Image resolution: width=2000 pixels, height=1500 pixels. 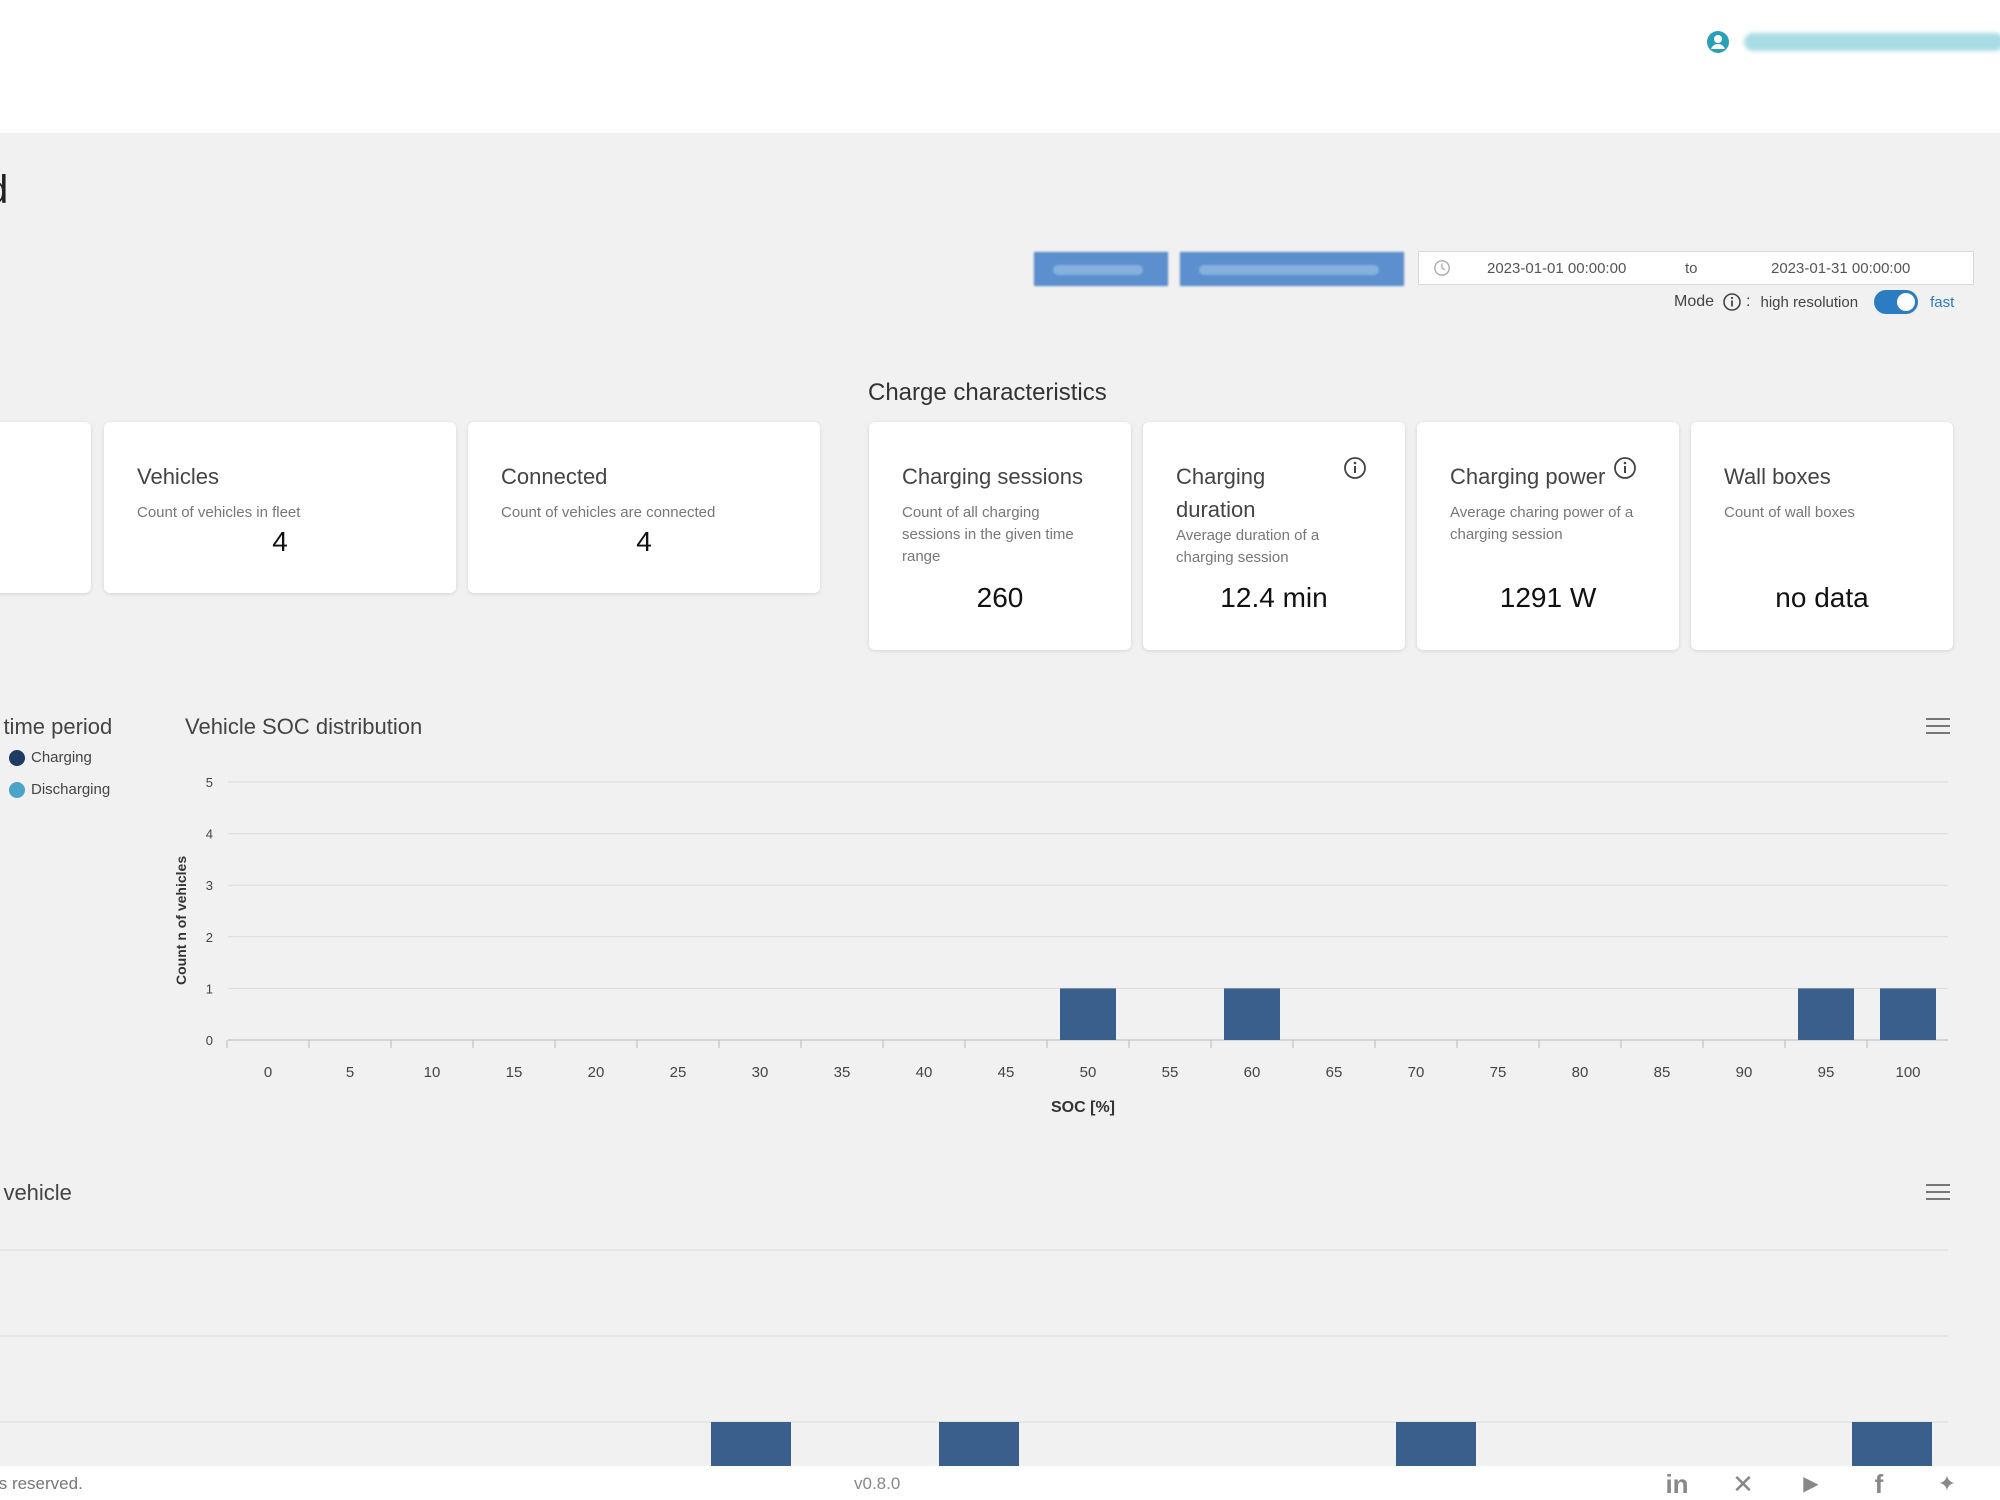 What do you see at coordinates (432, 1072) in the screenshot?
I see `x-tick-label: 10` at bounding box center [432, 1072].